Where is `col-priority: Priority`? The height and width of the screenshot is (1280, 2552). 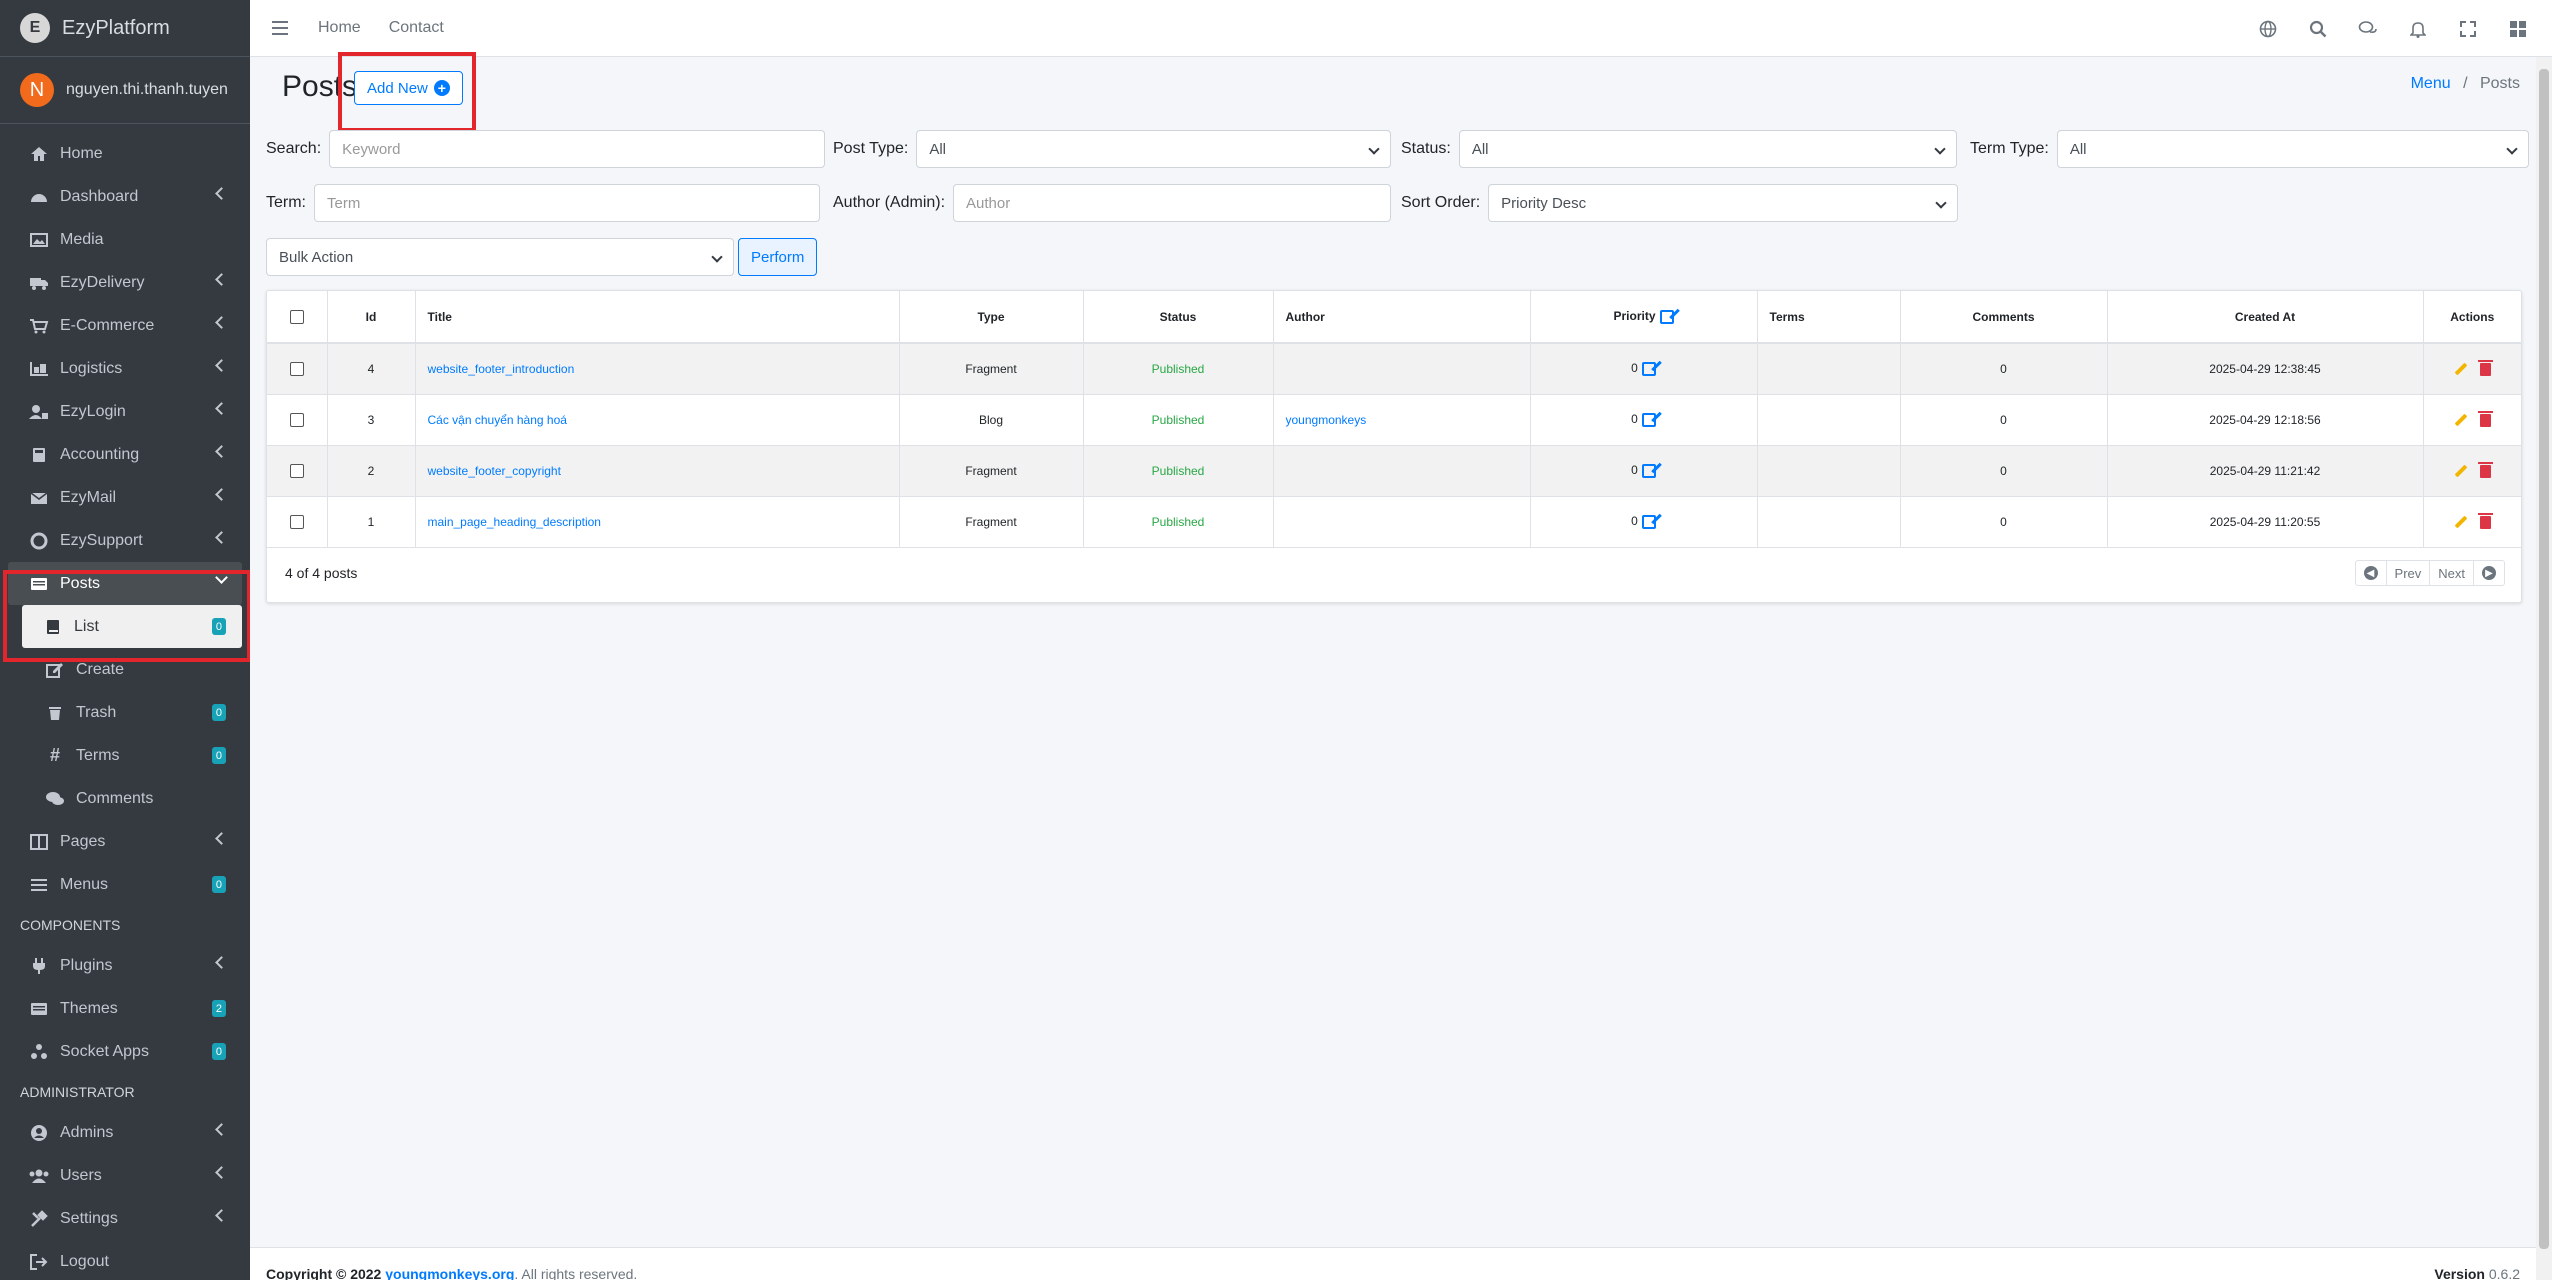 col-priority: Priority is located at coordinates (1644, 317).